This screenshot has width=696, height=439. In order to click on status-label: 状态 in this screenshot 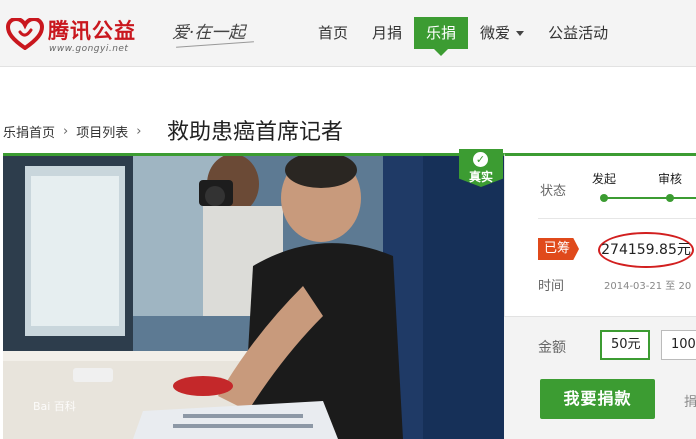, I will do `click(553, 191)`.